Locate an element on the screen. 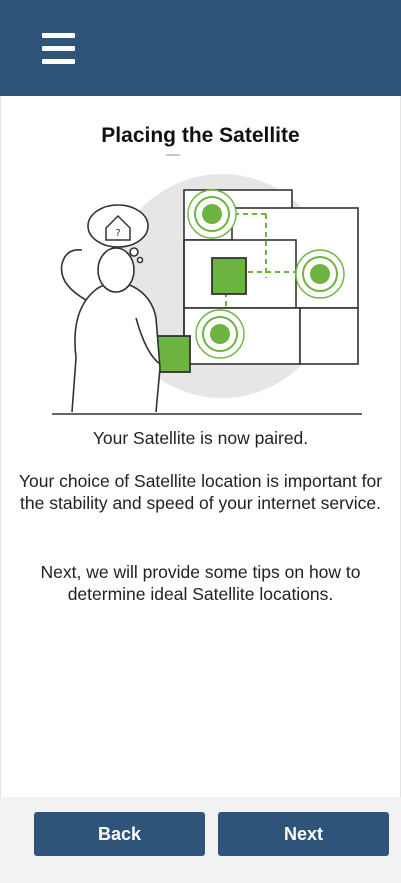  page-title: Placing the Satellite is located at coordinates (200, 135).